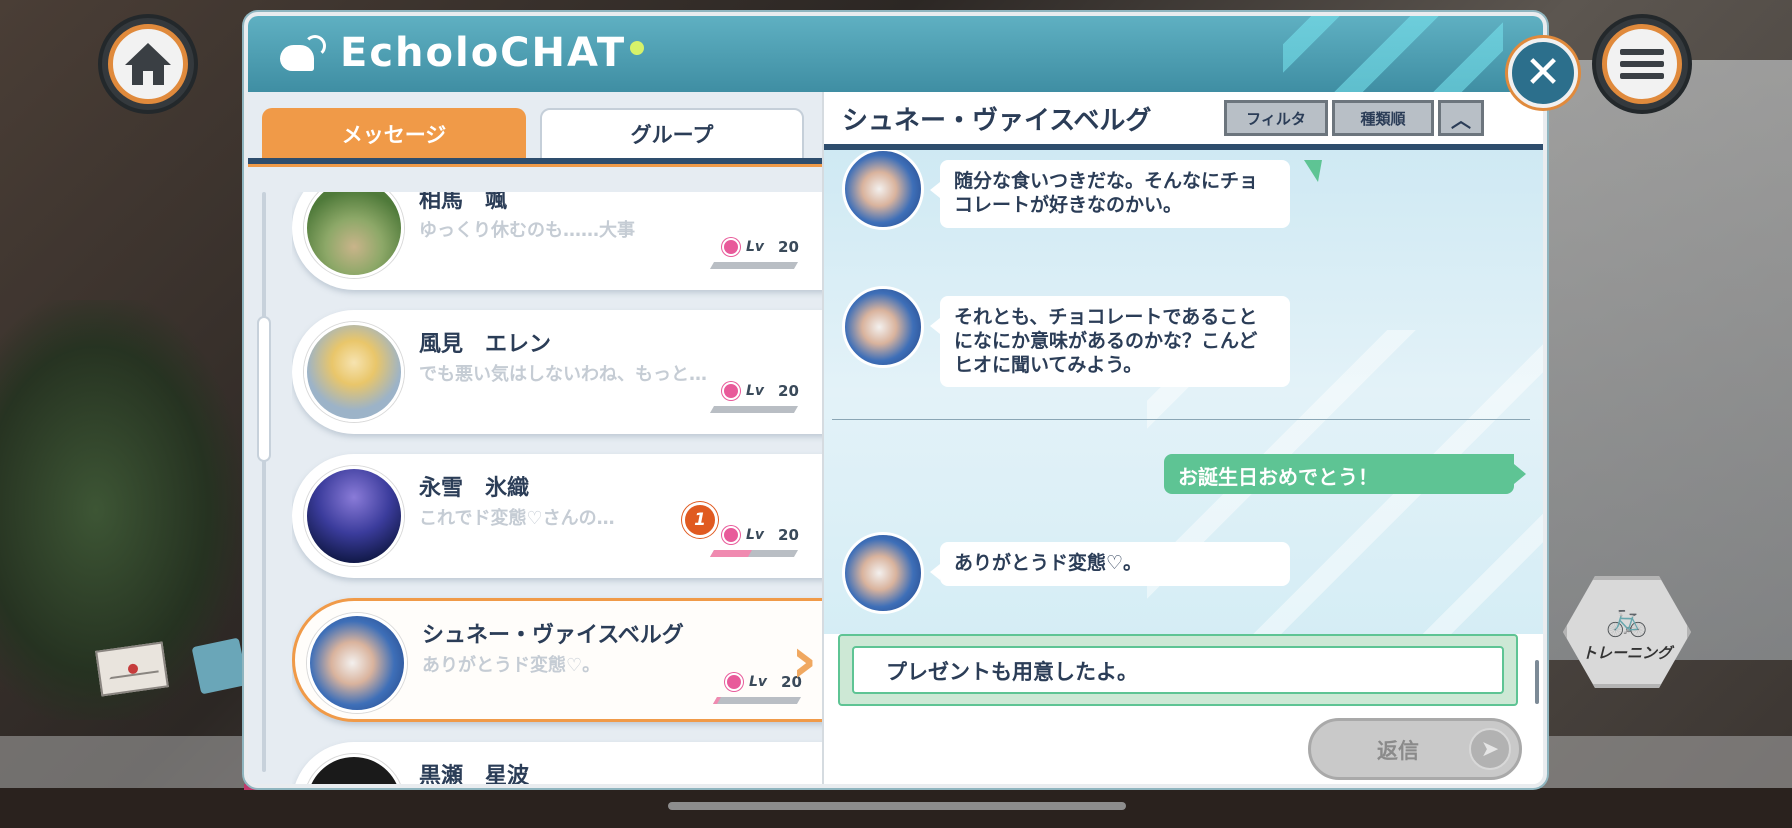 This screenshot has width=1792, height=828. I want to click on contact-list-scrollbar, so click(264, 482).